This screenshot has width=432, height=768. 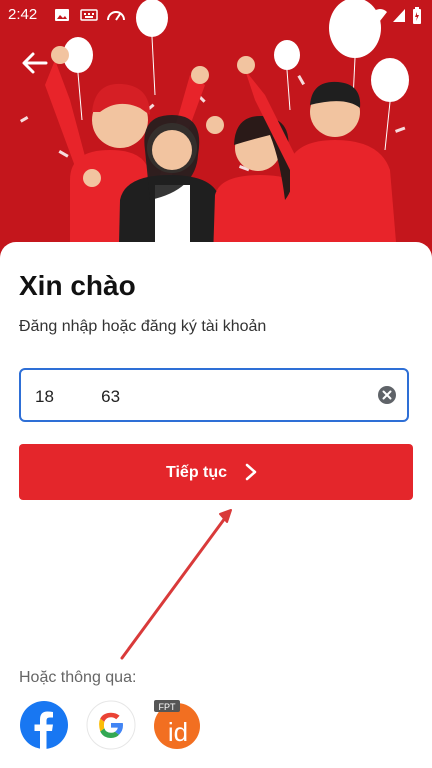 I want to click on fpt-badge-text: FPT, so click(x=168, y=707).